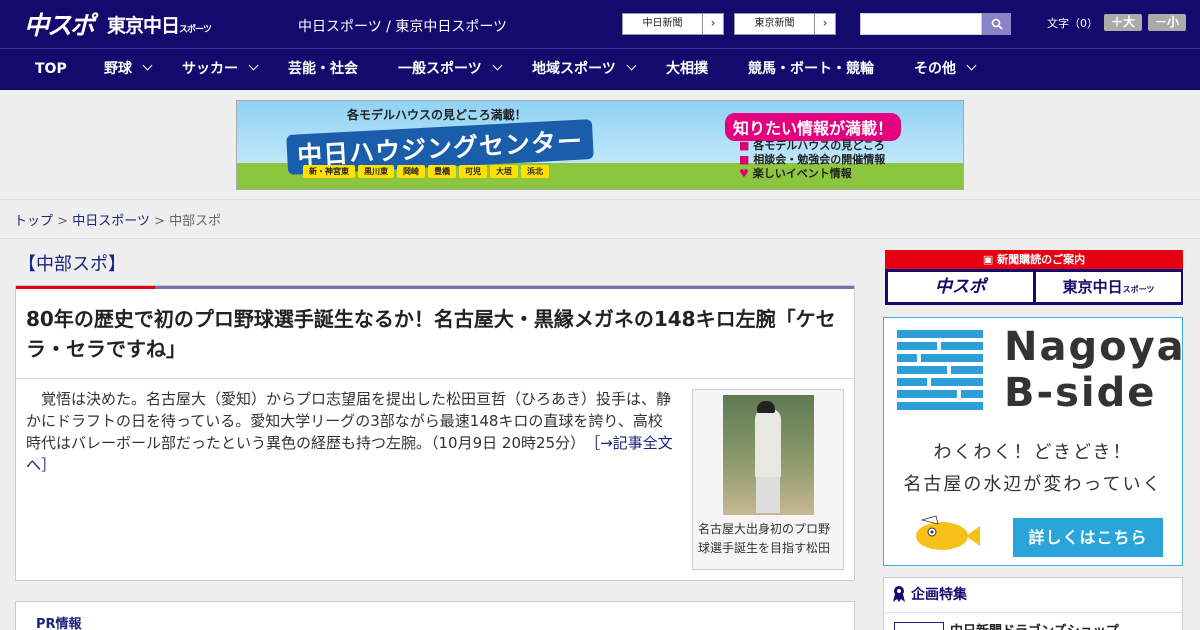 This screenshot has width=1200, height=630. I want to click on nav-general-sports: 一般スポーツ, so click(450, 69).